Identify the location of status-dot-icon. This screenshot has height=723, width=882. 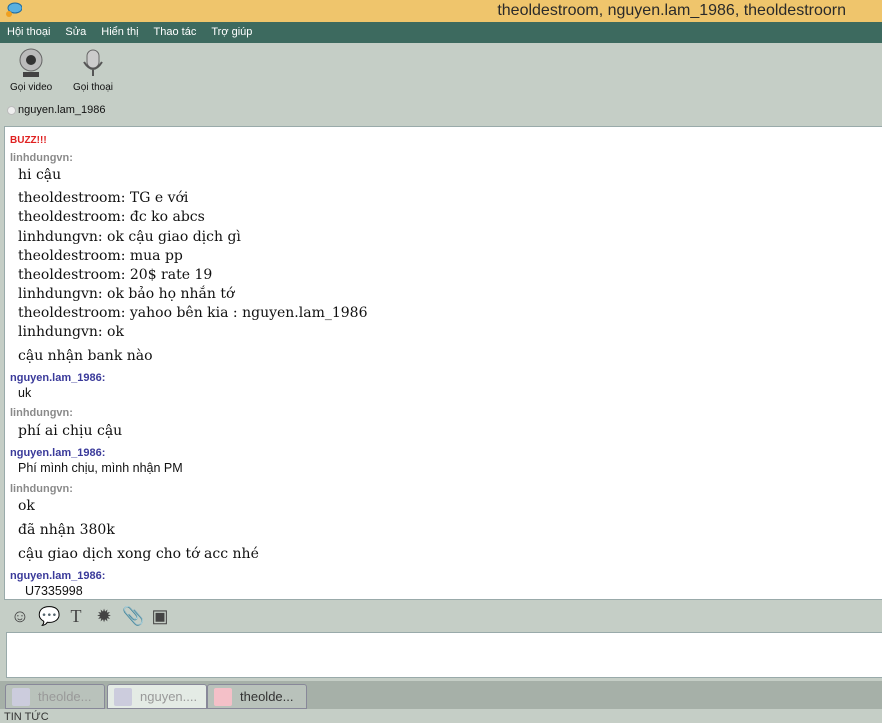
(11, 110).